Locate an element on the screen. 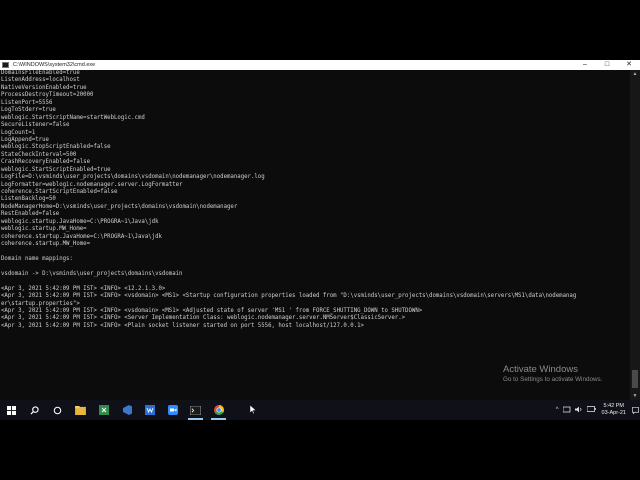 The width and height of the screenshot is (640, 480). scroll-down-icon: ▼ is located at coordinates (635, 396).